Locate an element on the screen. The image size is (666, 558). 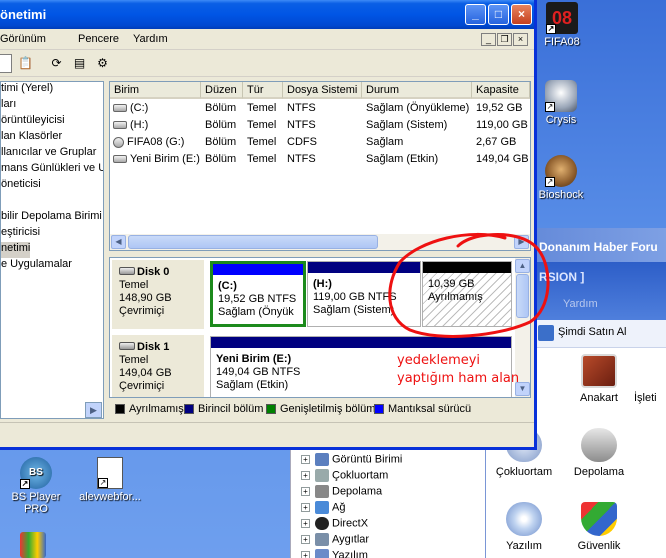
tree-row: + Aygıtlar is located at coordinates (335, 541).